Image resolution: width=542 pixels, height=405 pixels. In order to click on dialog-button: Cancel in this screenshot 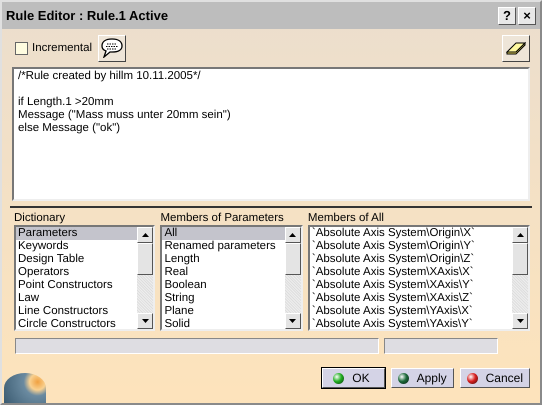, I will do `click(495, 378)`.